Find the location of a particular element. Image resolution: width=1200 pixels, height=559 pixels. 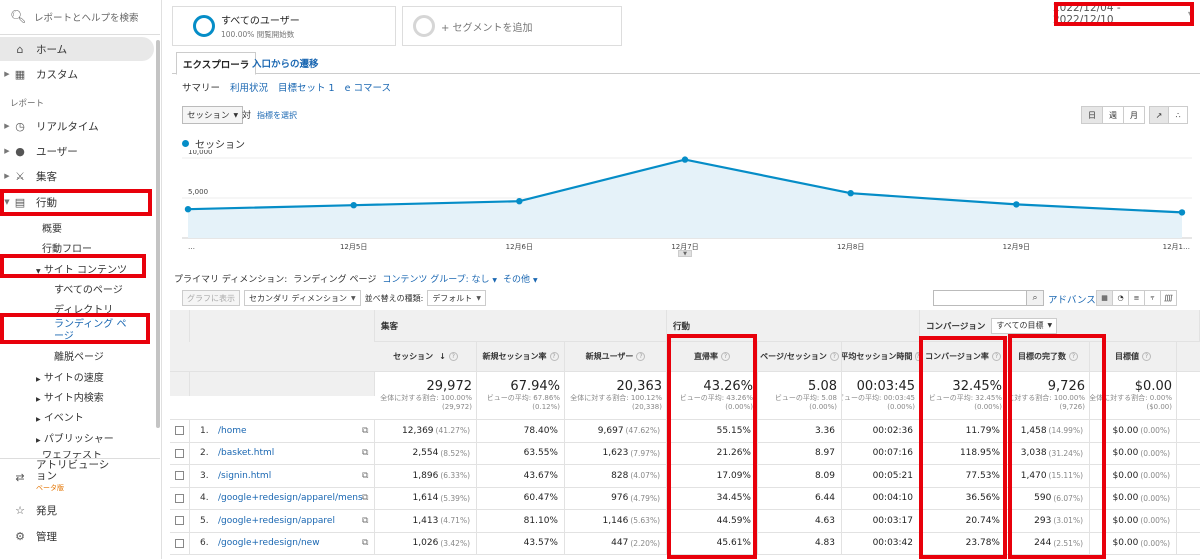

sidebar-item-home: ⌂ ホーム is located at coordinates (77, 49).